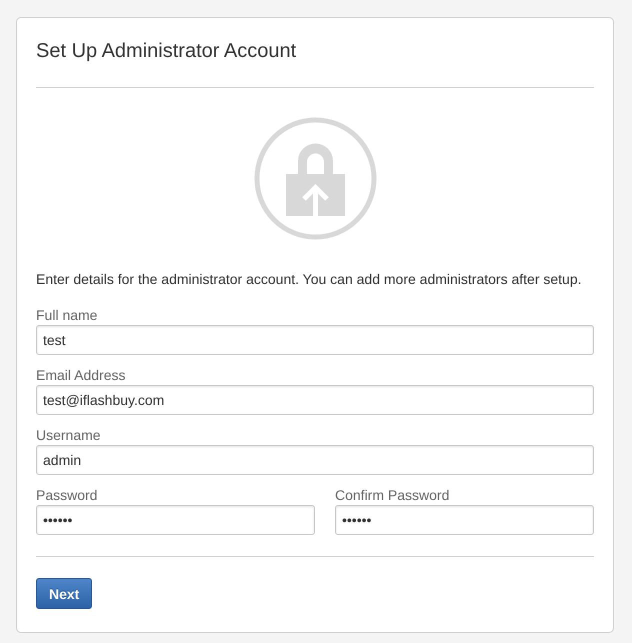 The width and height of the screenshot is (632, 643). I want to click on padlock-icon, so click(315, 178).